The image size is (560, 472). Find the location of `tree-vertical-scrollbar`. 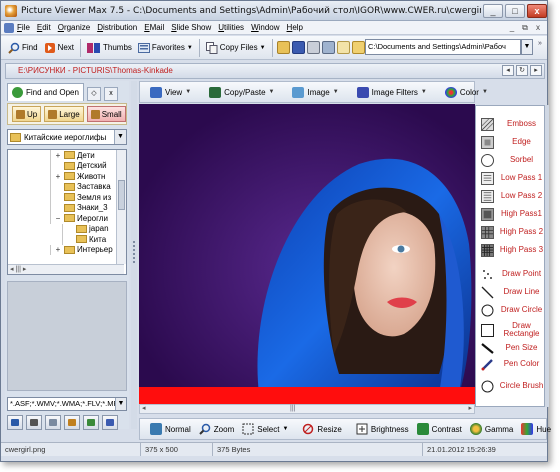

tree-vertical-scrollbar is located at coordinates (121, 207).